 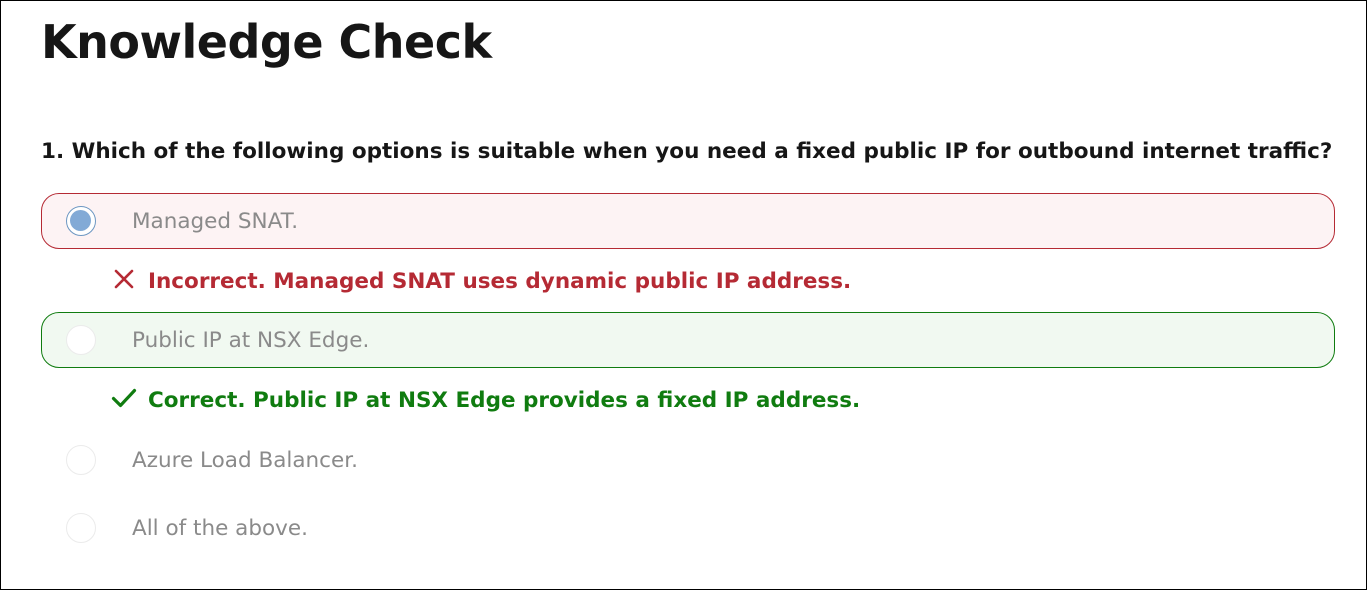 I want to click on close-icon, so click(x=124, y=279).